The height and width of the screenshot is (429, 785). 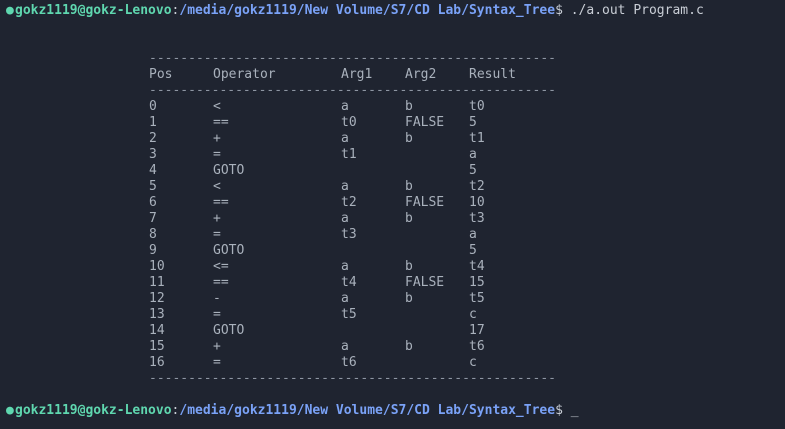 What do you see at coordinates (157, 314) in the screenshot?
I see `cell-pos: 13` at bounding box center [157, 314].